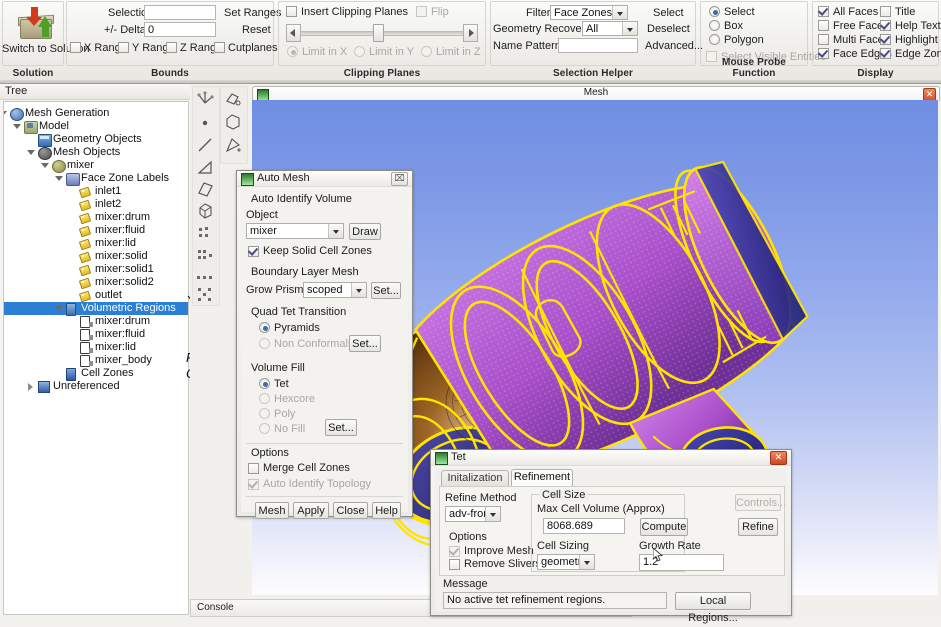 The width and height of the screenshot is (941, 627). Describe the element at coordinates (96, 309) in the screenshot. I see `tree-item-volumetric-regions: Volumetric Regions` at that location.